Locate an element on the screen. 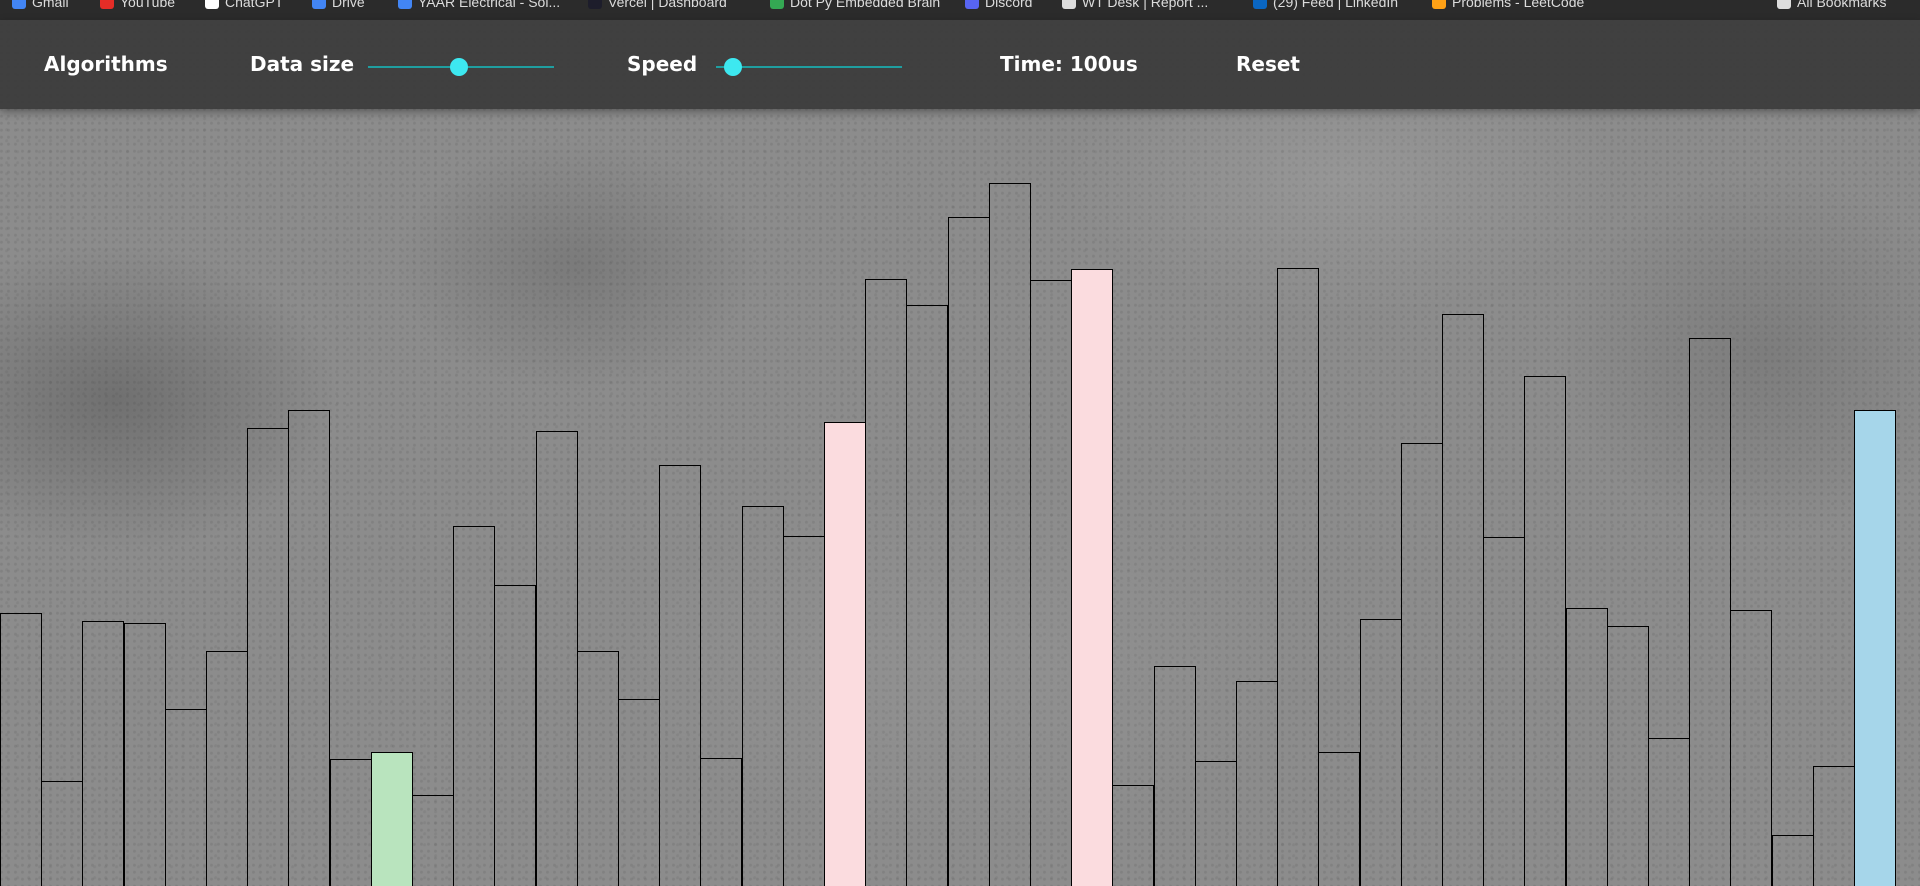  bookmark-item: All Bookmarks is located at coordinates (1831, 5).